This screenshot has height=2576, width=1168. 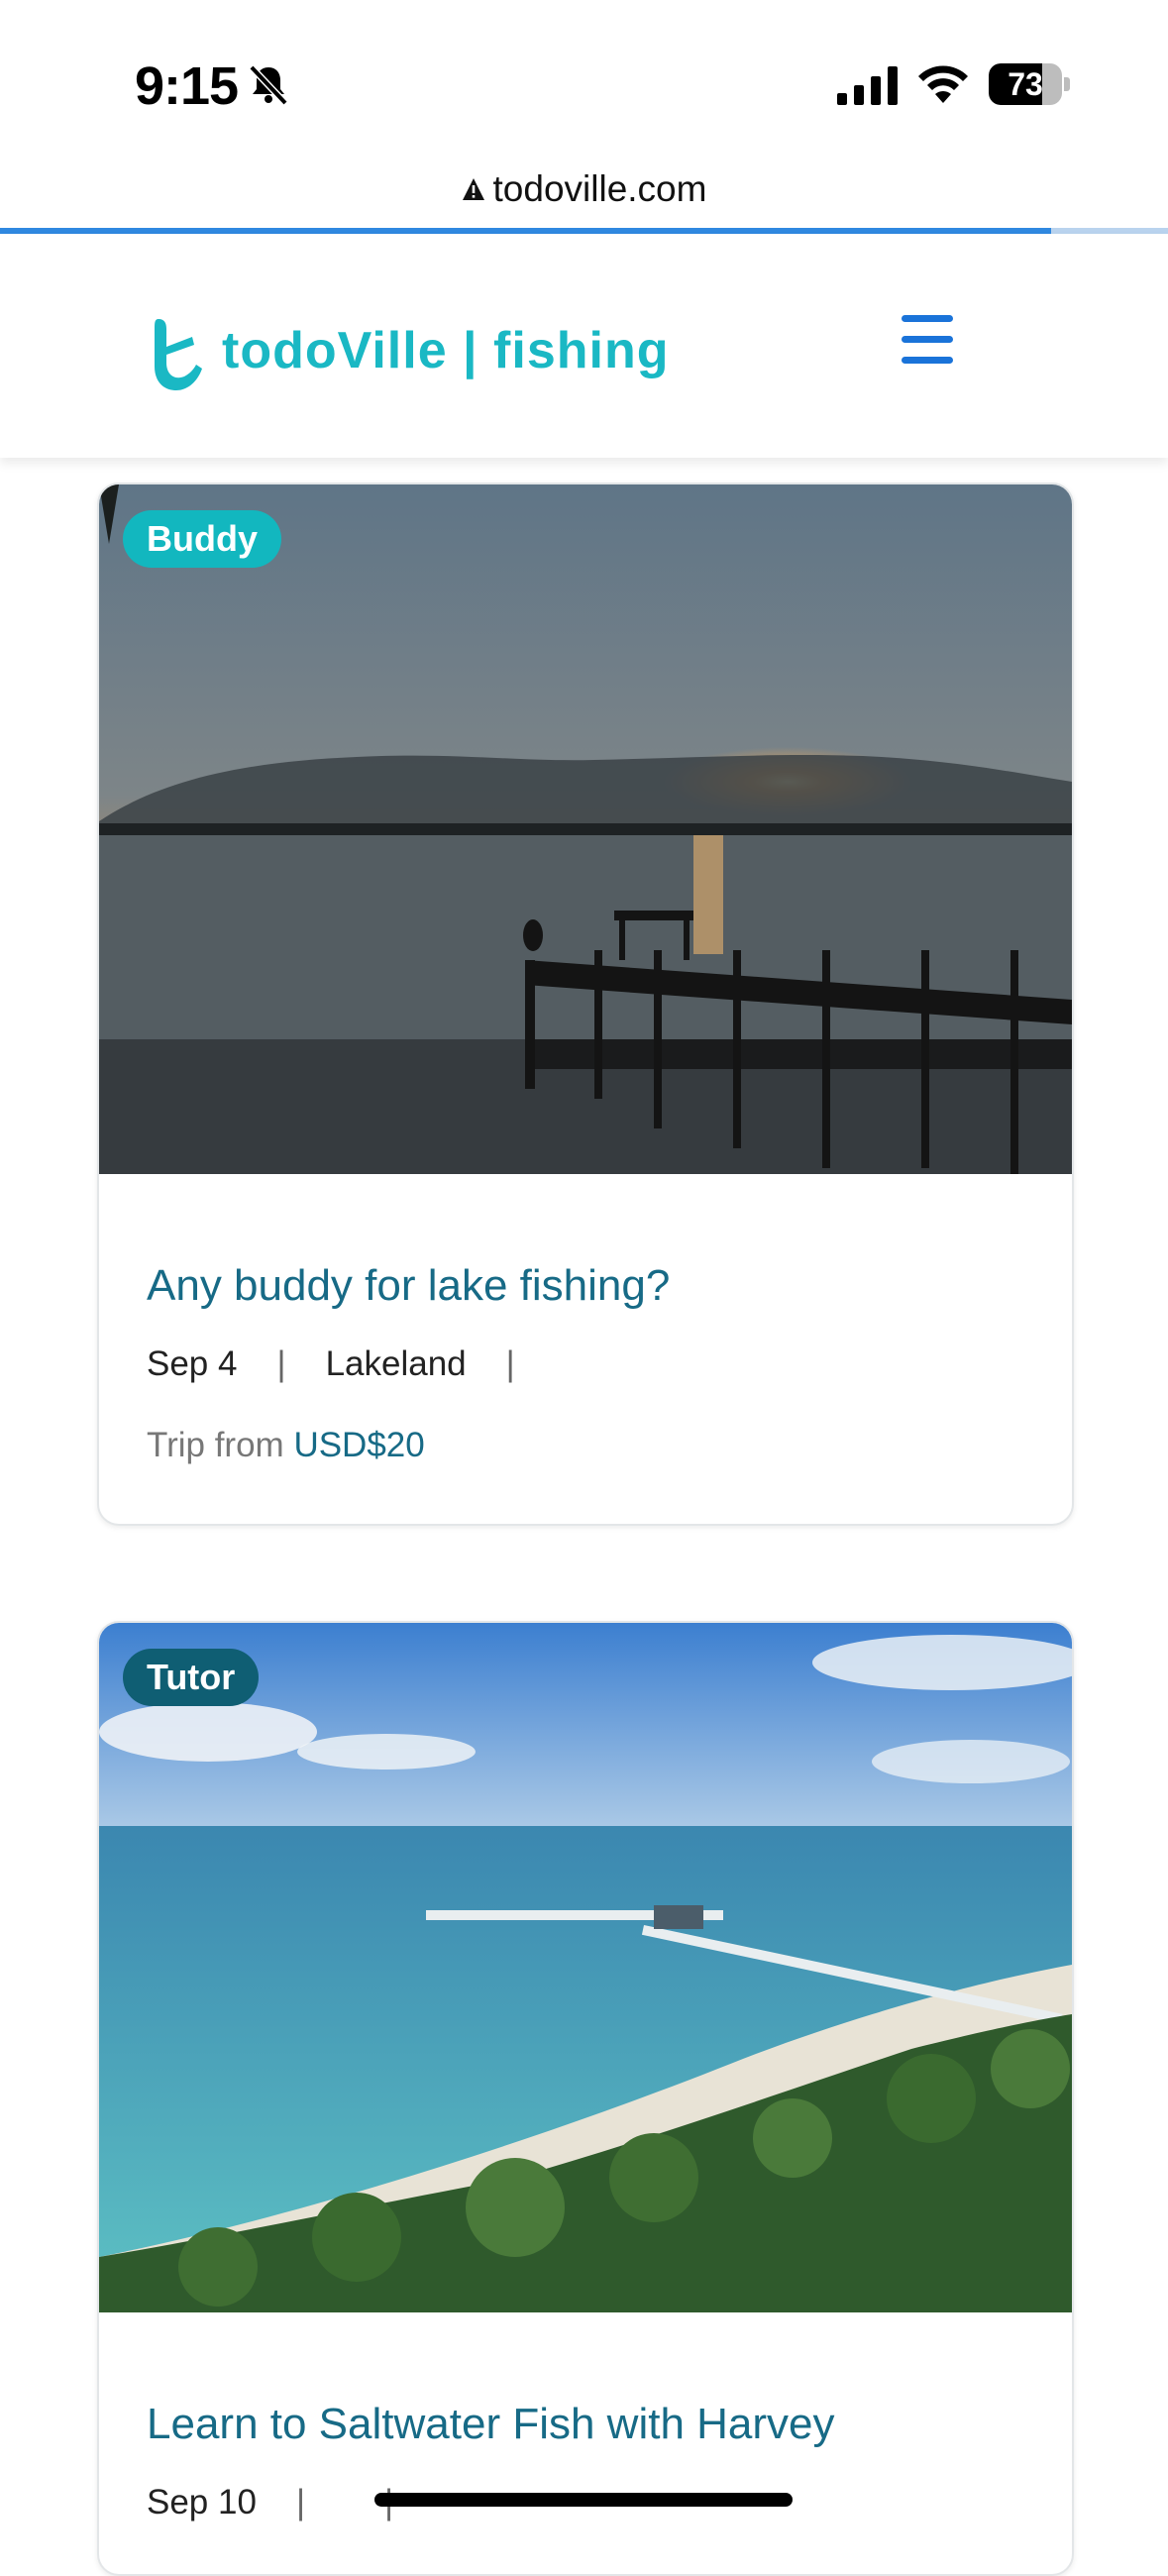 What do you see at coordinates (191, 1678) in the screenshot?
I see `category-badge: Tutor` at bounding box center [191, 1678].